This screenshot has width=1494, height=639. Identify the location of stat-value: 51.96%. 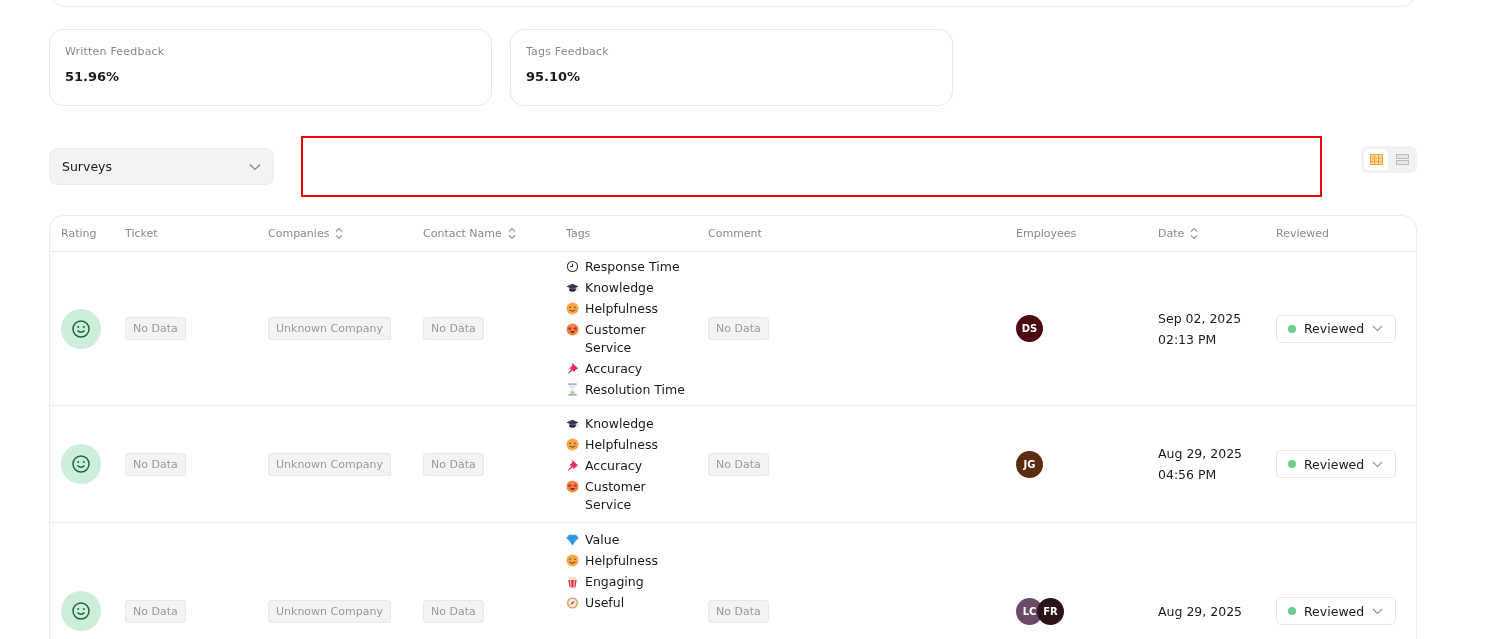
(93, 76).